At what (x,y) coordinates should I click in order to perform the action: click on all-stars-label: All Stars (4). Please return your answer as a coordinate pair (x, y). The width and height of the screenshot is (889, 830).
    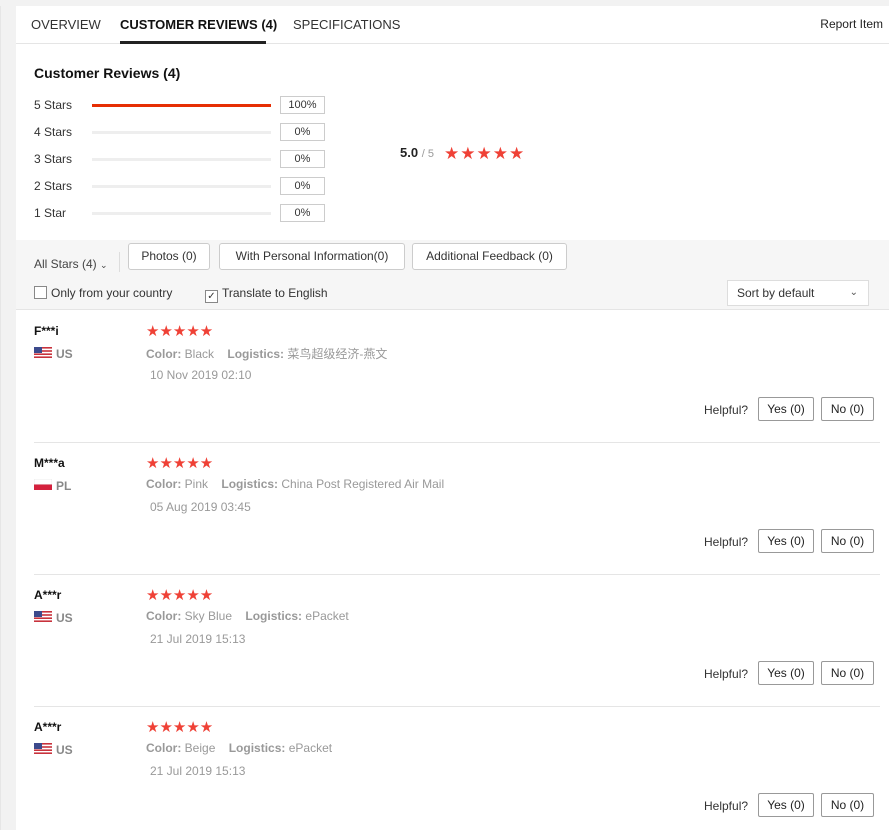
    Looking at the image, I should click on (65, 264).